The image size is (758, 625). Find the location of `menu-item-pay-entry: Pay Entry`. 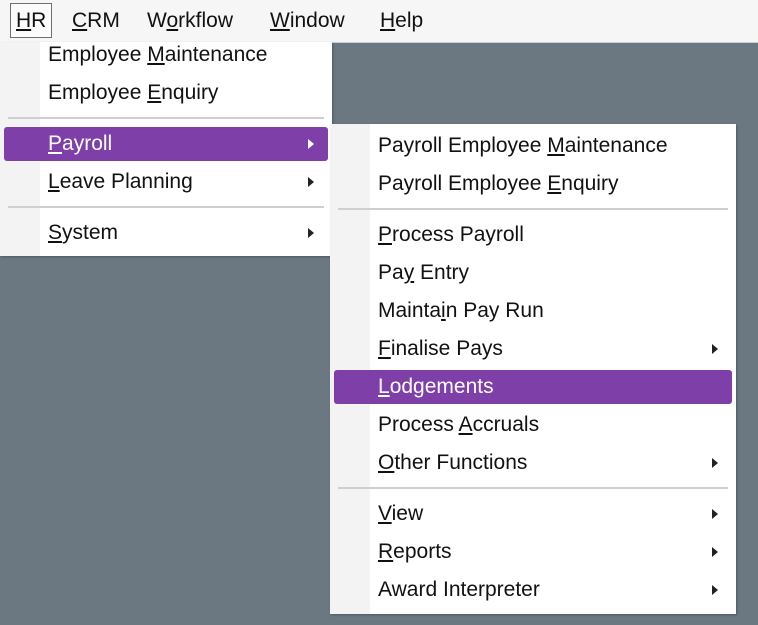

menu-item-pay-entry: Pay Entry is located at coordinates (533, 273).